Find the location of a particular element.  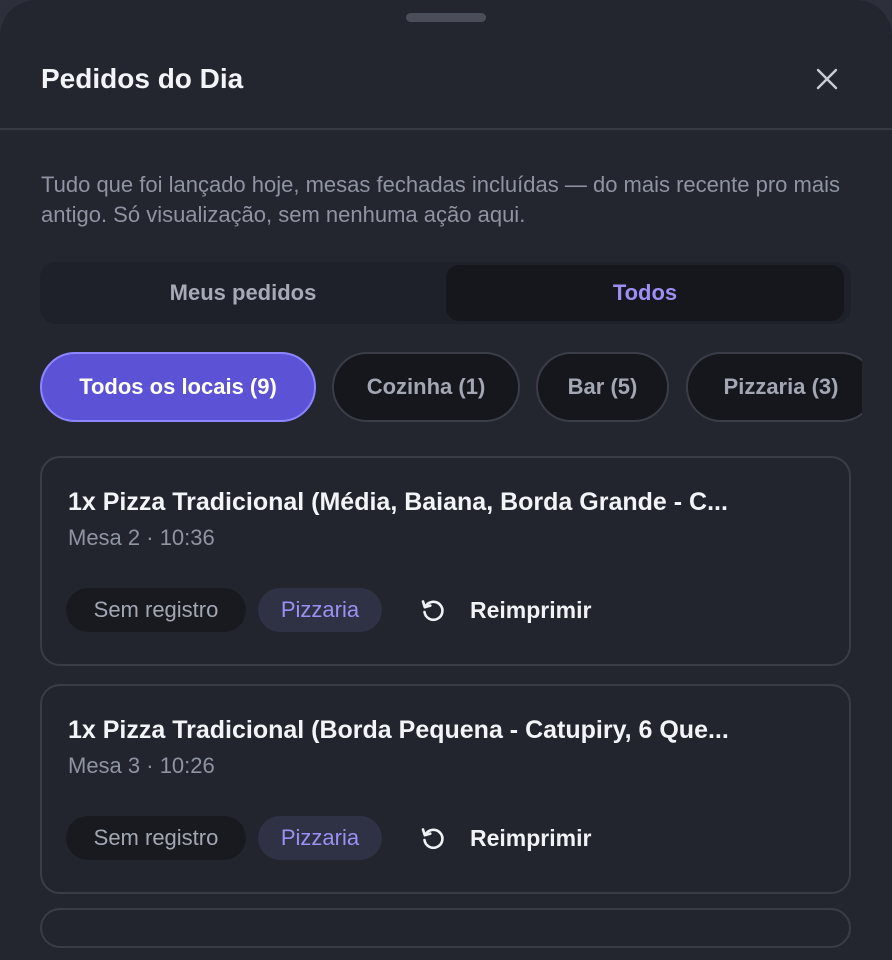

segmented-control: Meus pedidos Todos is located at coordinates (445, 293).